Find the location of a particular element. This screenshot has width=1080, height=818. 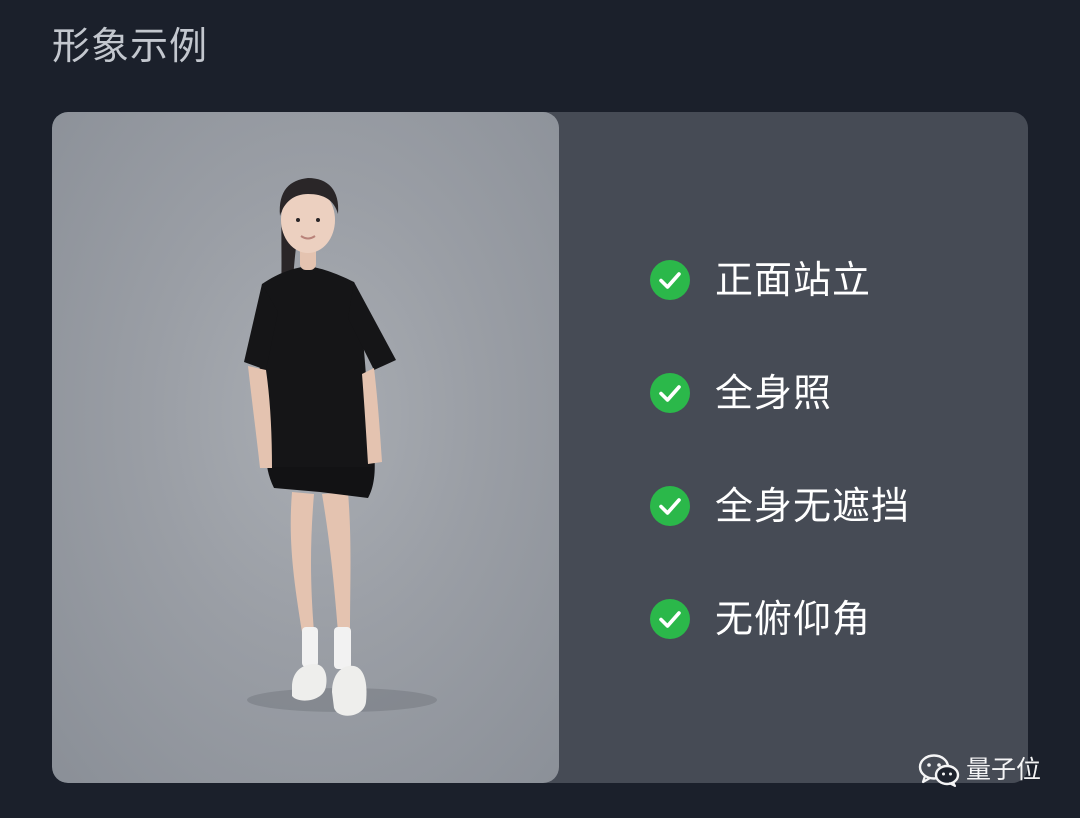

requirement-label: 正面站立 is located at coordinates (793, 280).